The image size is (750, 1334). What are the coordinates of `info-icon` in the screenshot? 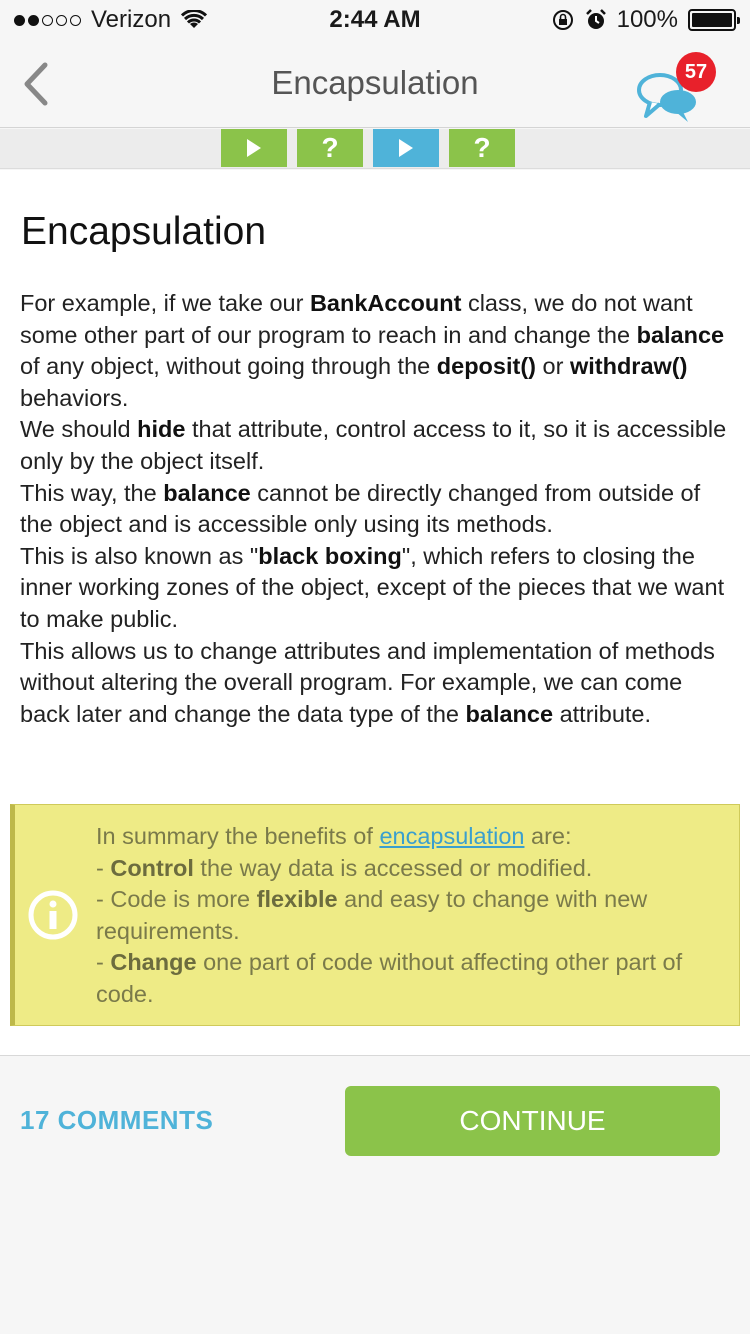 It's located at (53, 915).